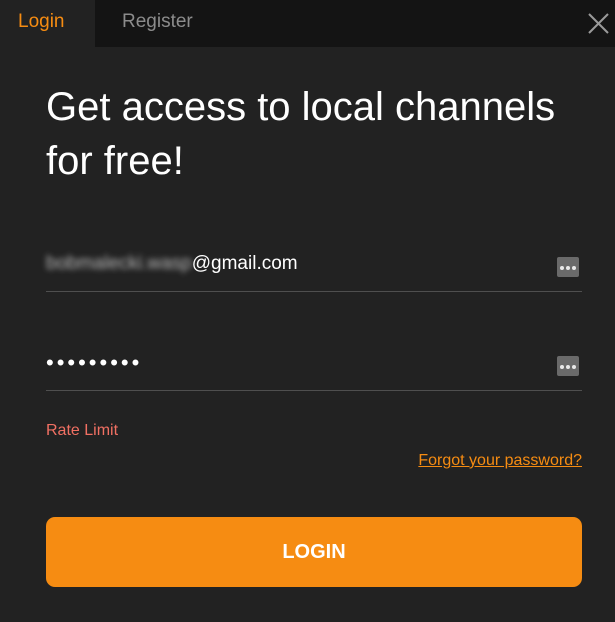 The width and height of the screenshot is (615, 622). What do you see at coordinates (82, 430) in the screenshot?
I see `error-message: Rate Limit` at bounding box center [82, 430].